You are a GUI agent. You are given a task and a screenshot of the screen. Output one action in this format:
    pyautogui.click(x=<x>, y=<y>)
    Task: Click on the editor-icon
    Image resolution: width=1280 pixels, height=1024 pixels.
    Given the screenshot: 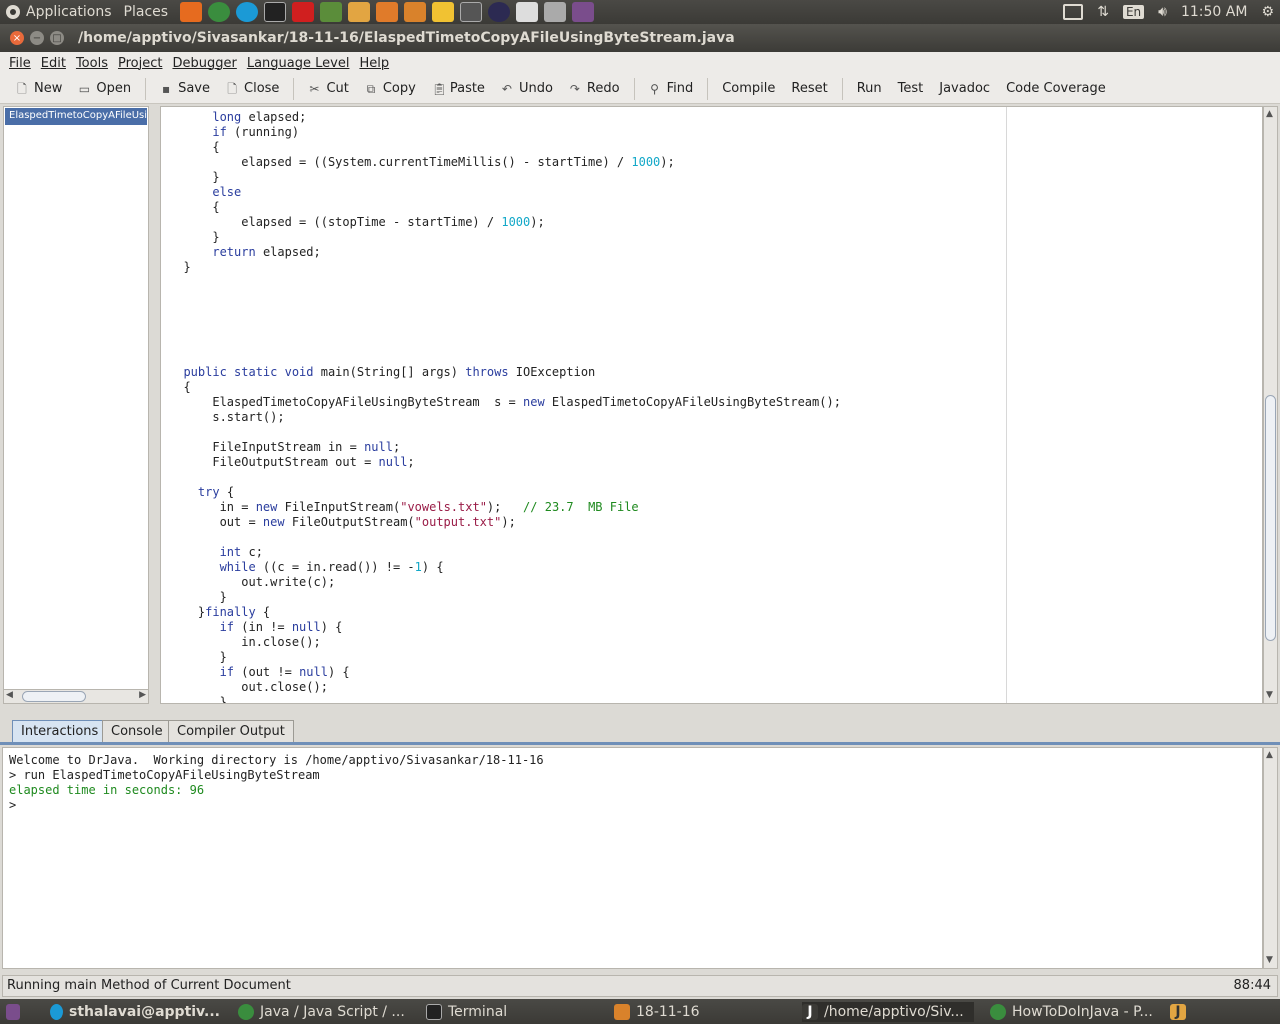 What is the action you would take?
    pyautogui.click(x=471, y=12)
    